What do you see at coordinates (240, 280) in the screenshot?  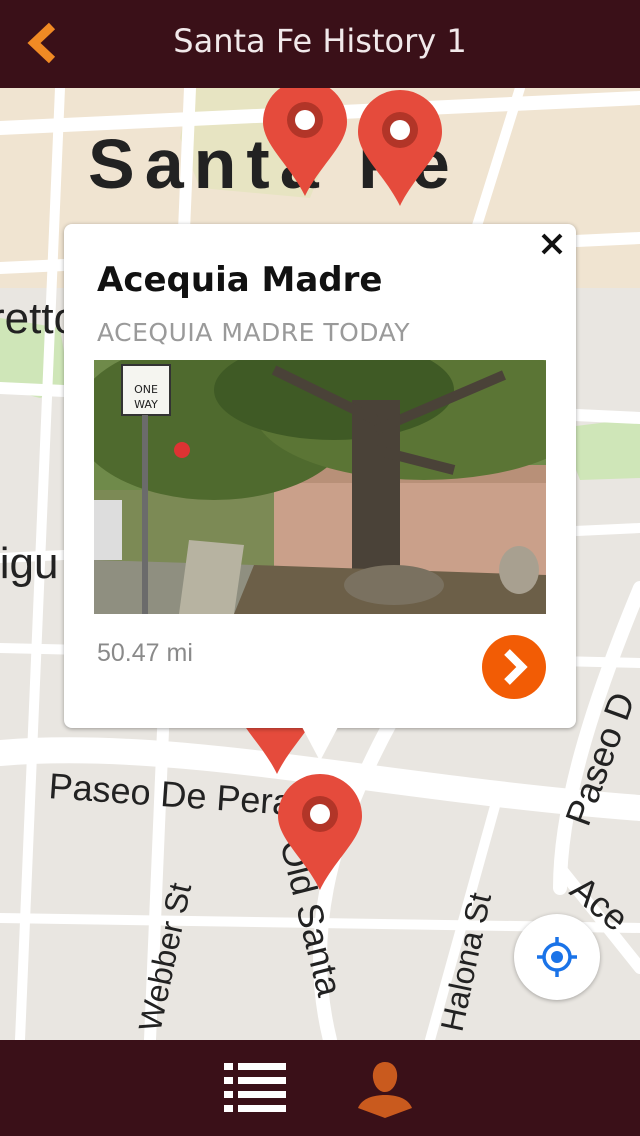 I see `callout-title: Acequia Madre` at bounding box center [240, 280].